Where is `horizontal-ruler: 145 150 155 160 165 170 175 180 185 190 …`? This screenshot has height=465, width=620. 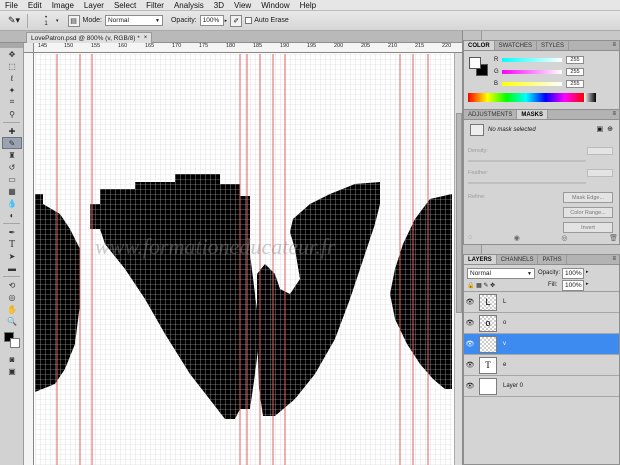
horizontal-ruler: 145 150 155 160 165 170 175 180 185 190 … is located at coordinates (248, 48).